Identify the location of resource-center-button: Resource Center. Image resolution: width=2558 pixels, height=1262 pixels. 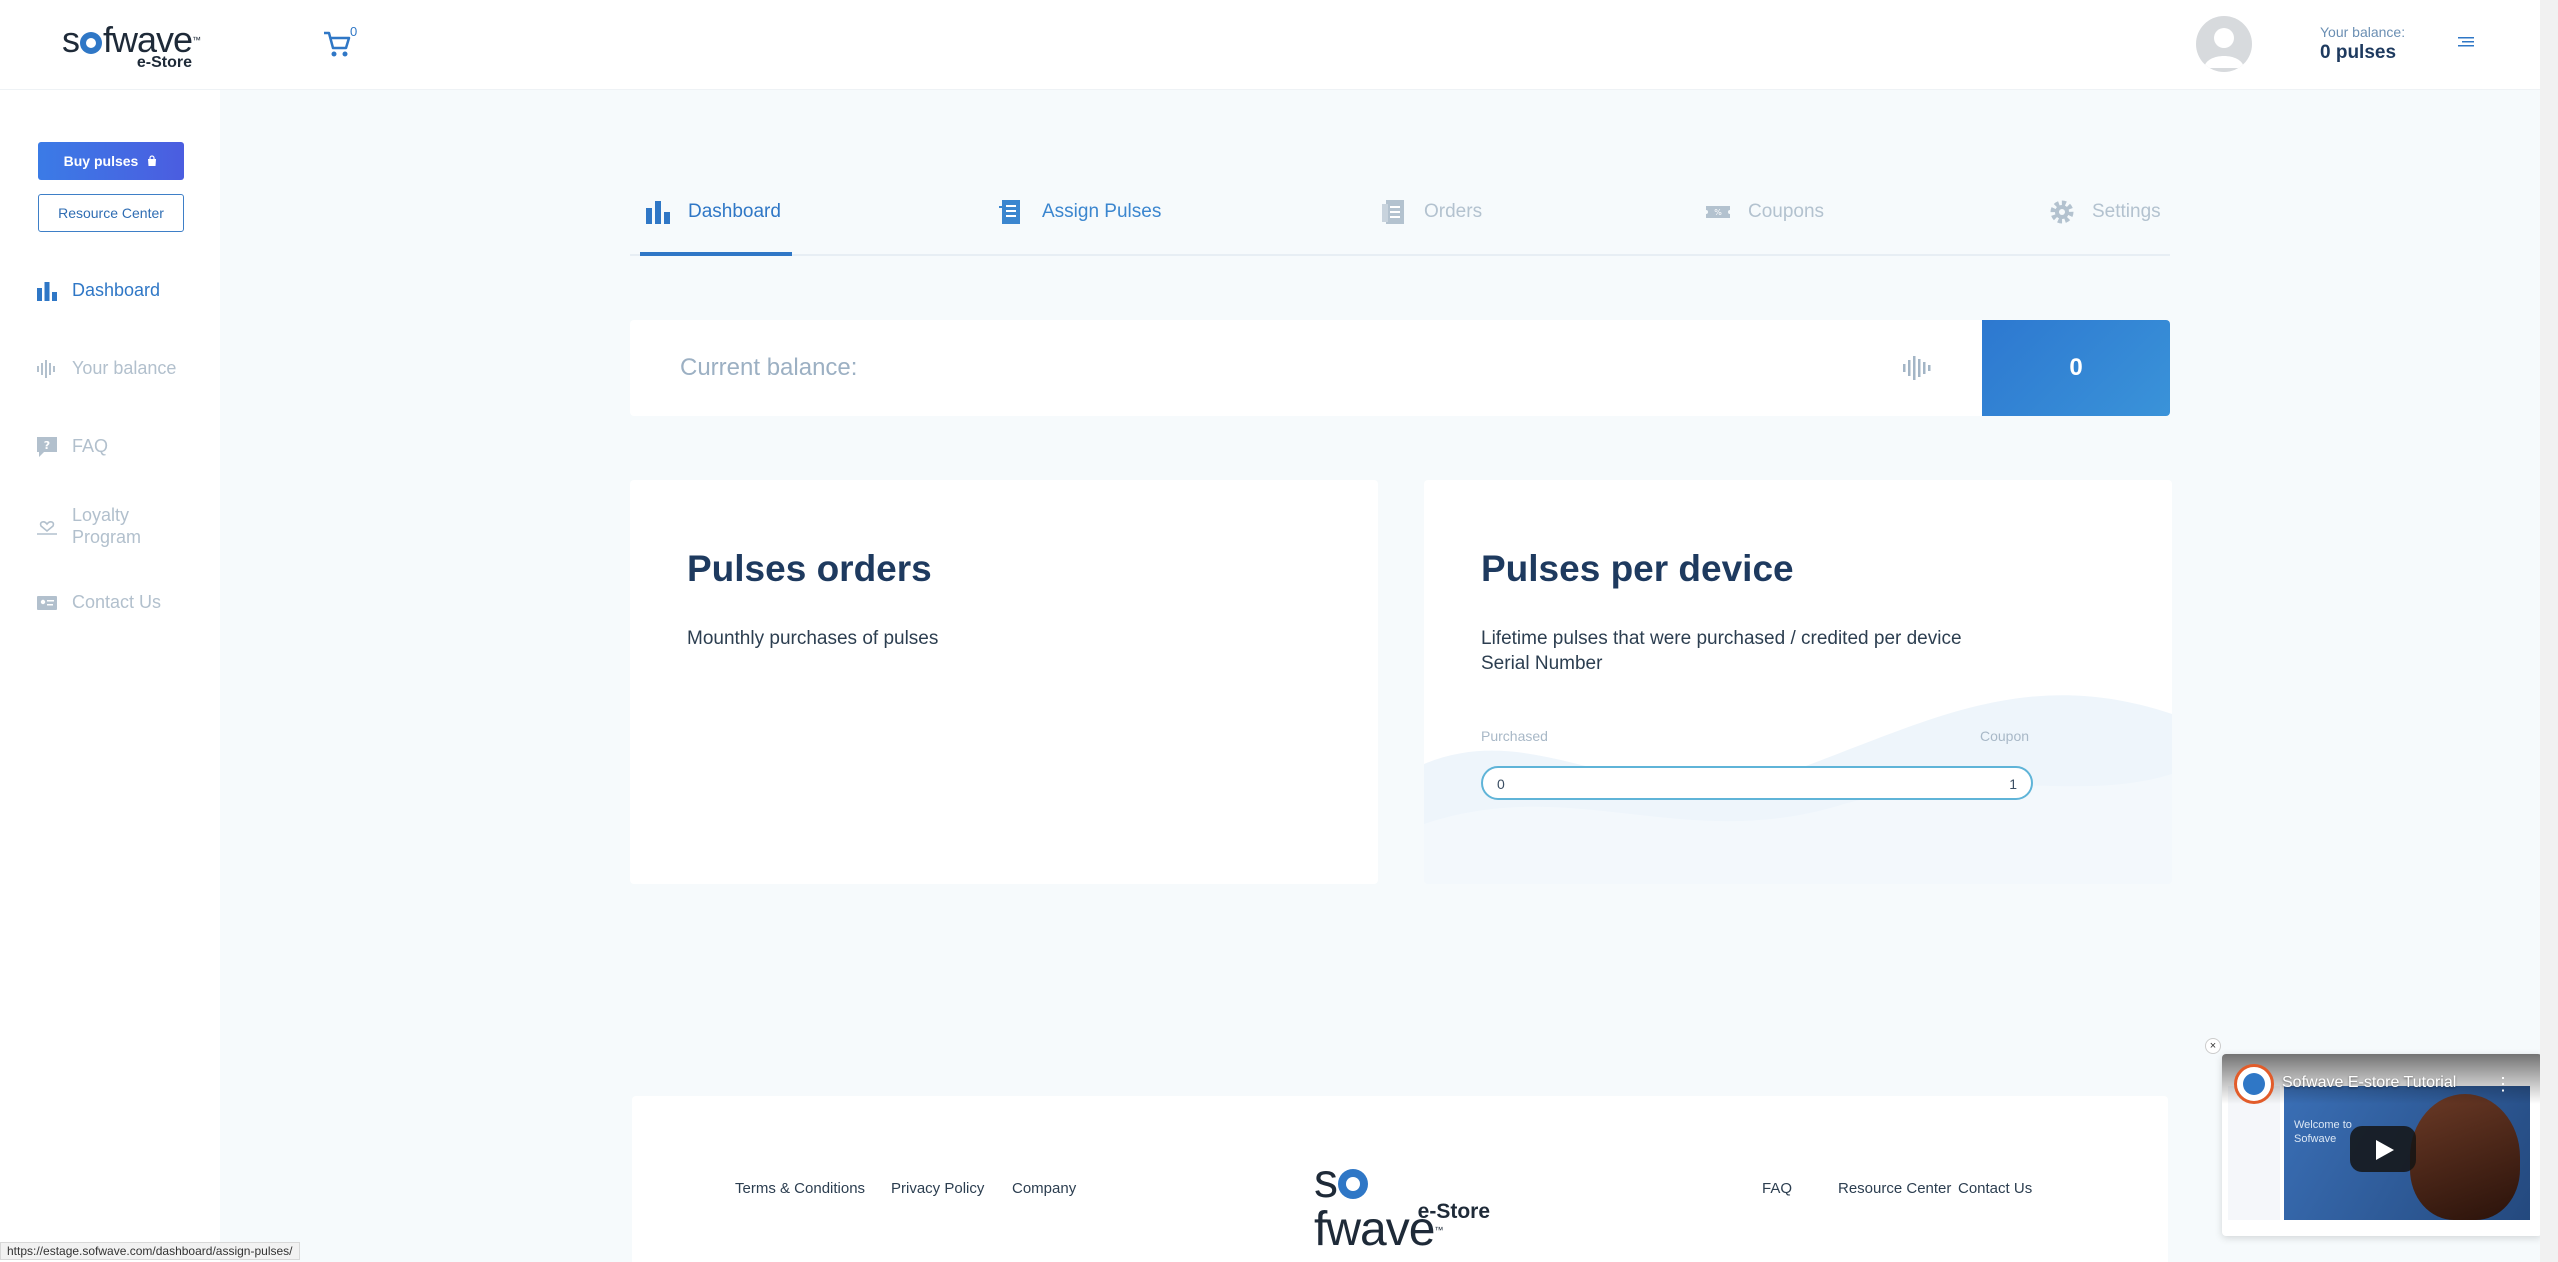
(111, 213).